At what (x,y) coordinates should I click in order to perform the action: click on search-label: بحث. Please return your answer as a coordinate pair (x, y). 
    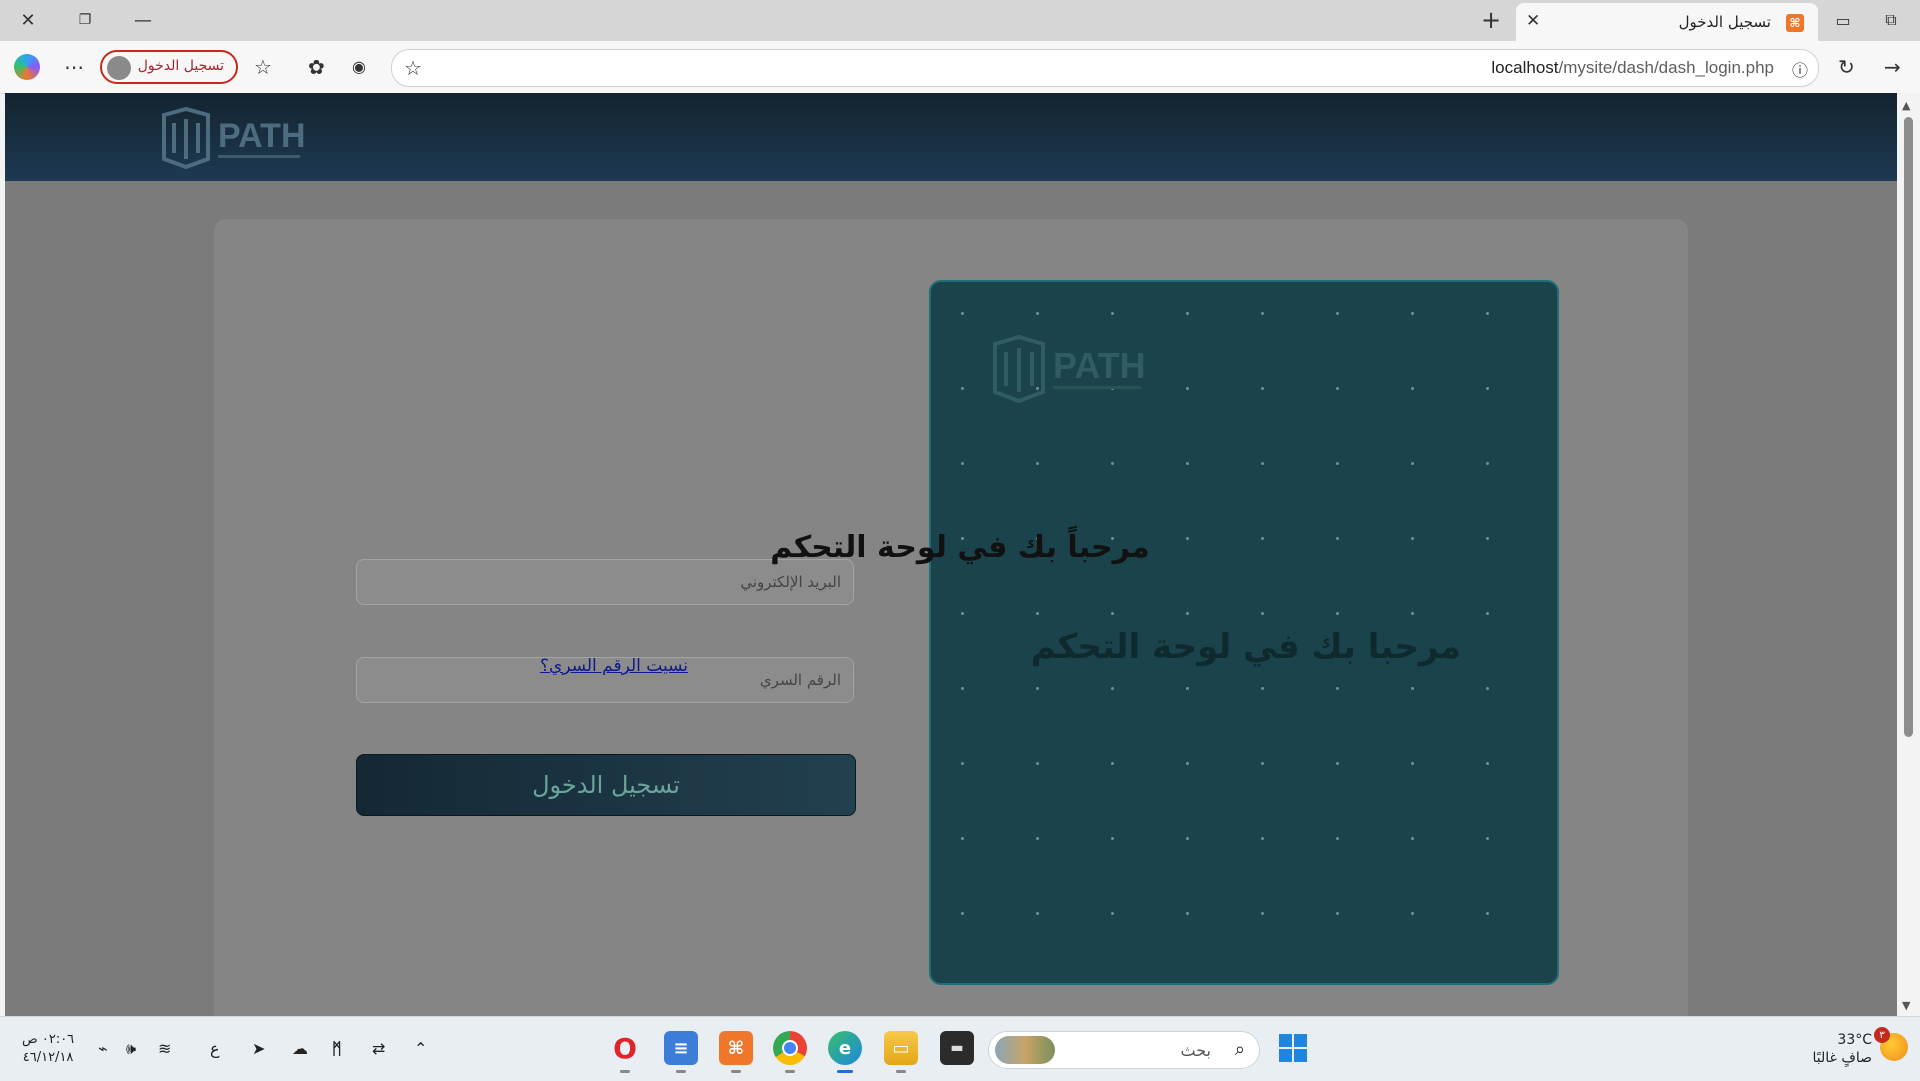
    Looking at the image, I should click on (1196, 1050).